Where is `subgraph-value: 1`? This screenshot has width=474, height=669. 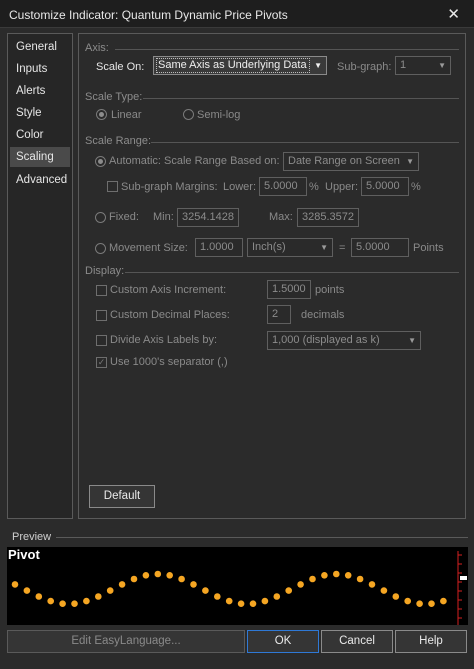
subgraph-value: 1 is located at coordinates (403, 65).